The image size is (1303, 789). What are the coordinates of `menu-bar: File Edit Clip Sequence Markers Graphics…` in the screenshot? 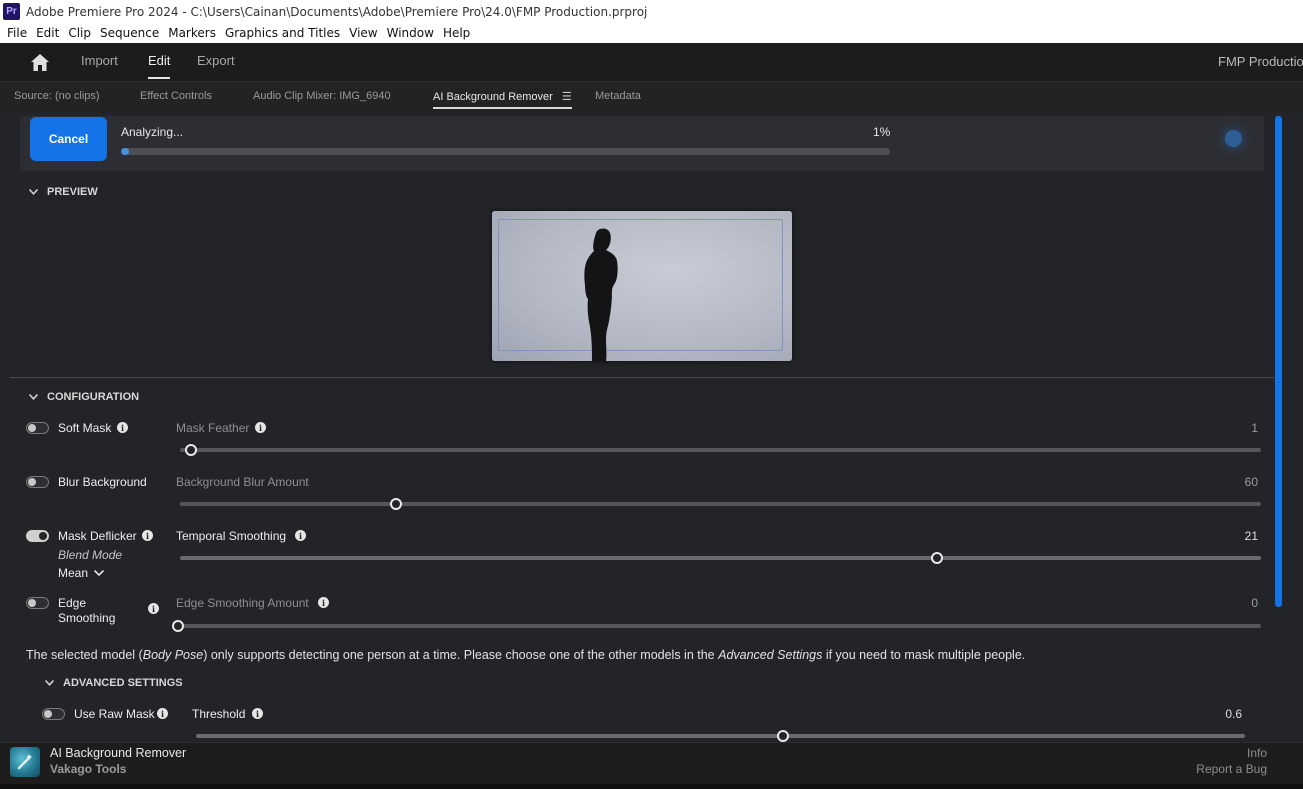 It's located at (651, 33).